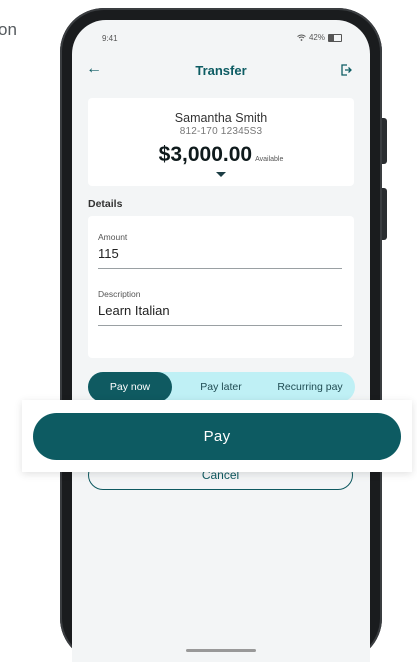 This screenshot has width=417, height=662. What do you see at coordinates (220, 268) in the screenshot?
I see `amount-underline` at bounding box center [220, 268].